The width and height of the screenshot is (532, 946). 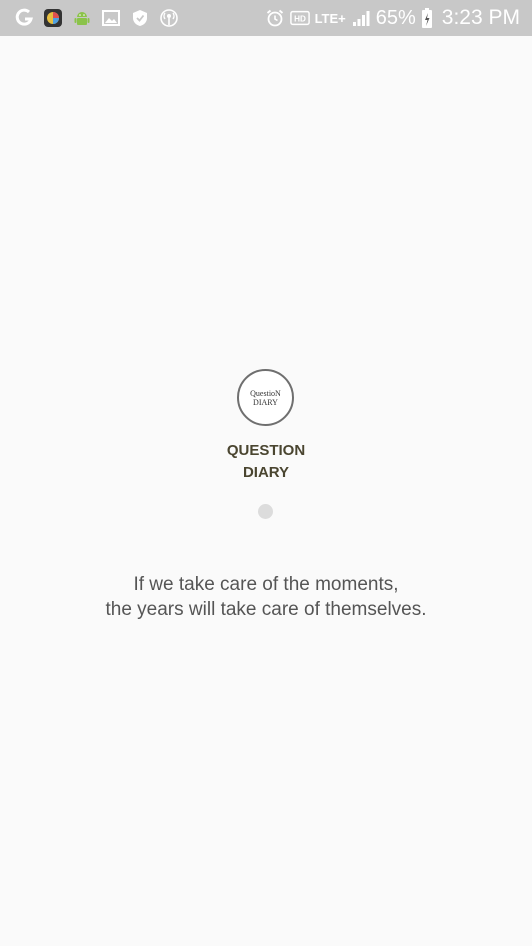 What do you see at coordinates (266, 584) in the screenshot?
I see `quote-line1: If we take care of the moments,` at bounding box center [266, 584].